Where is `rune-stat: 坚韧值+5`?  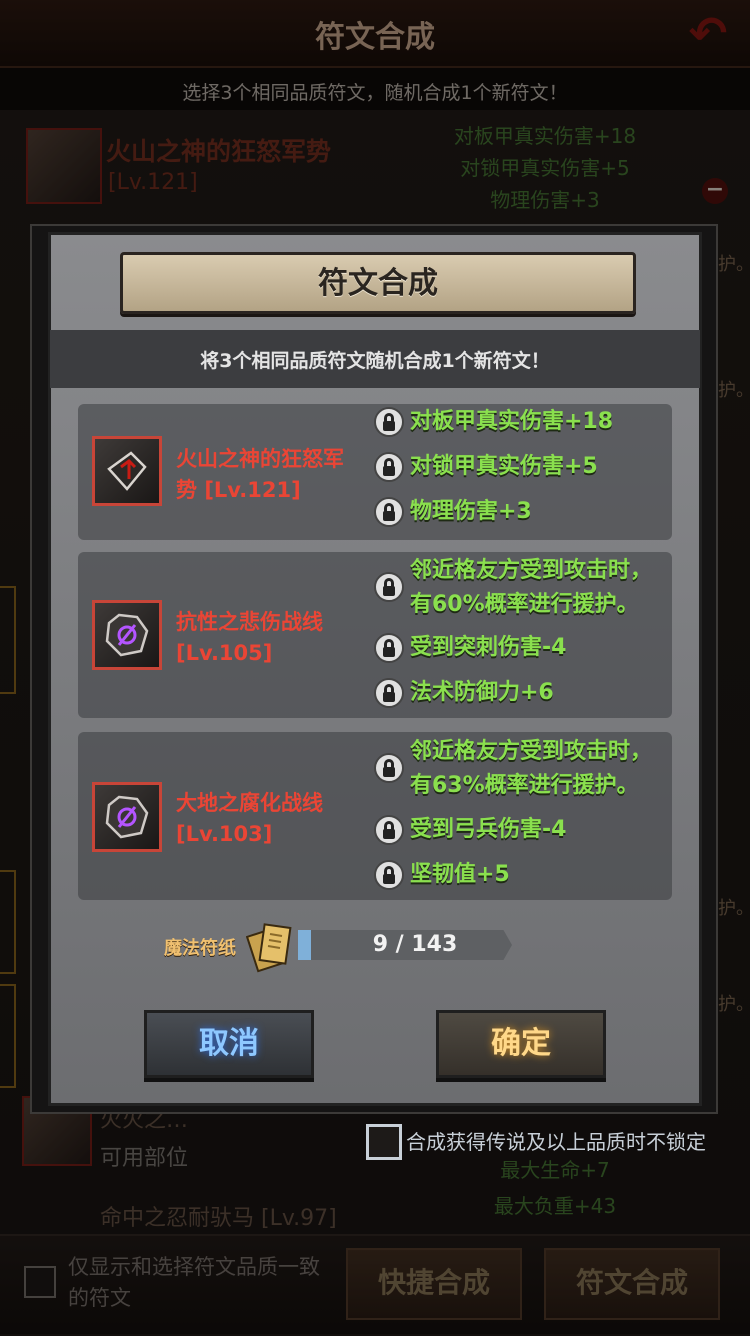 rune-stat: 坚韧值+5 is located at coordinates (460, 874).